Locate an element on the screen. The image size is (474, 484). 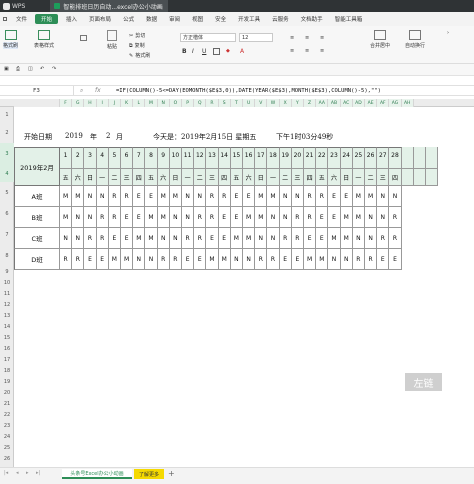
menu-home: 开始 is located at coordinates (47, 19).